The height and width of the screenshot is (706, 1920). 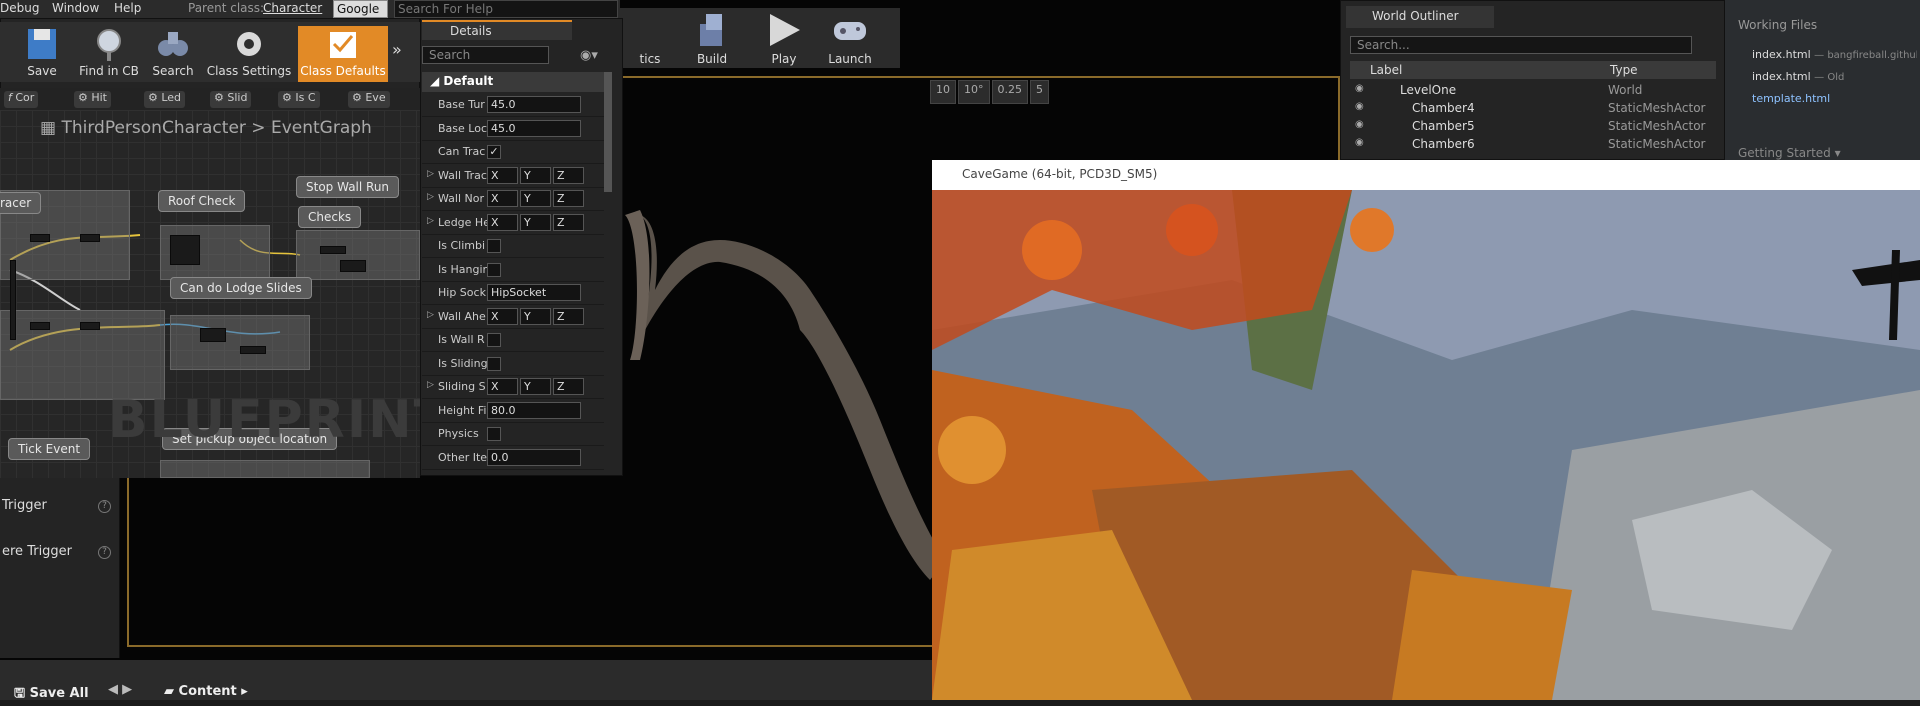 I want to click on parent-class-link: Character, so click(x=292, y=8).